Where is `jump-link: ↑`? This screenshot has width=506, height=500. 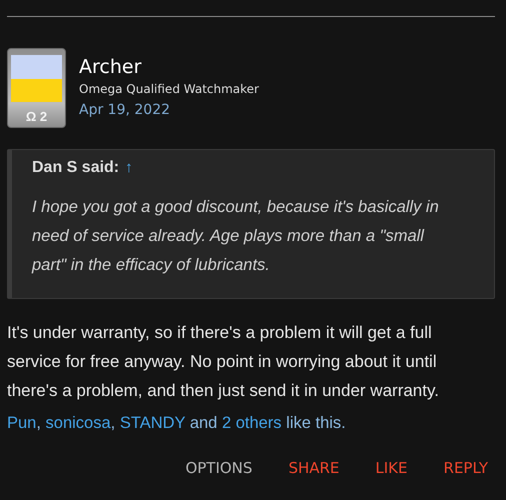 jump-link: ↑ is located at coordinates (129, 167).